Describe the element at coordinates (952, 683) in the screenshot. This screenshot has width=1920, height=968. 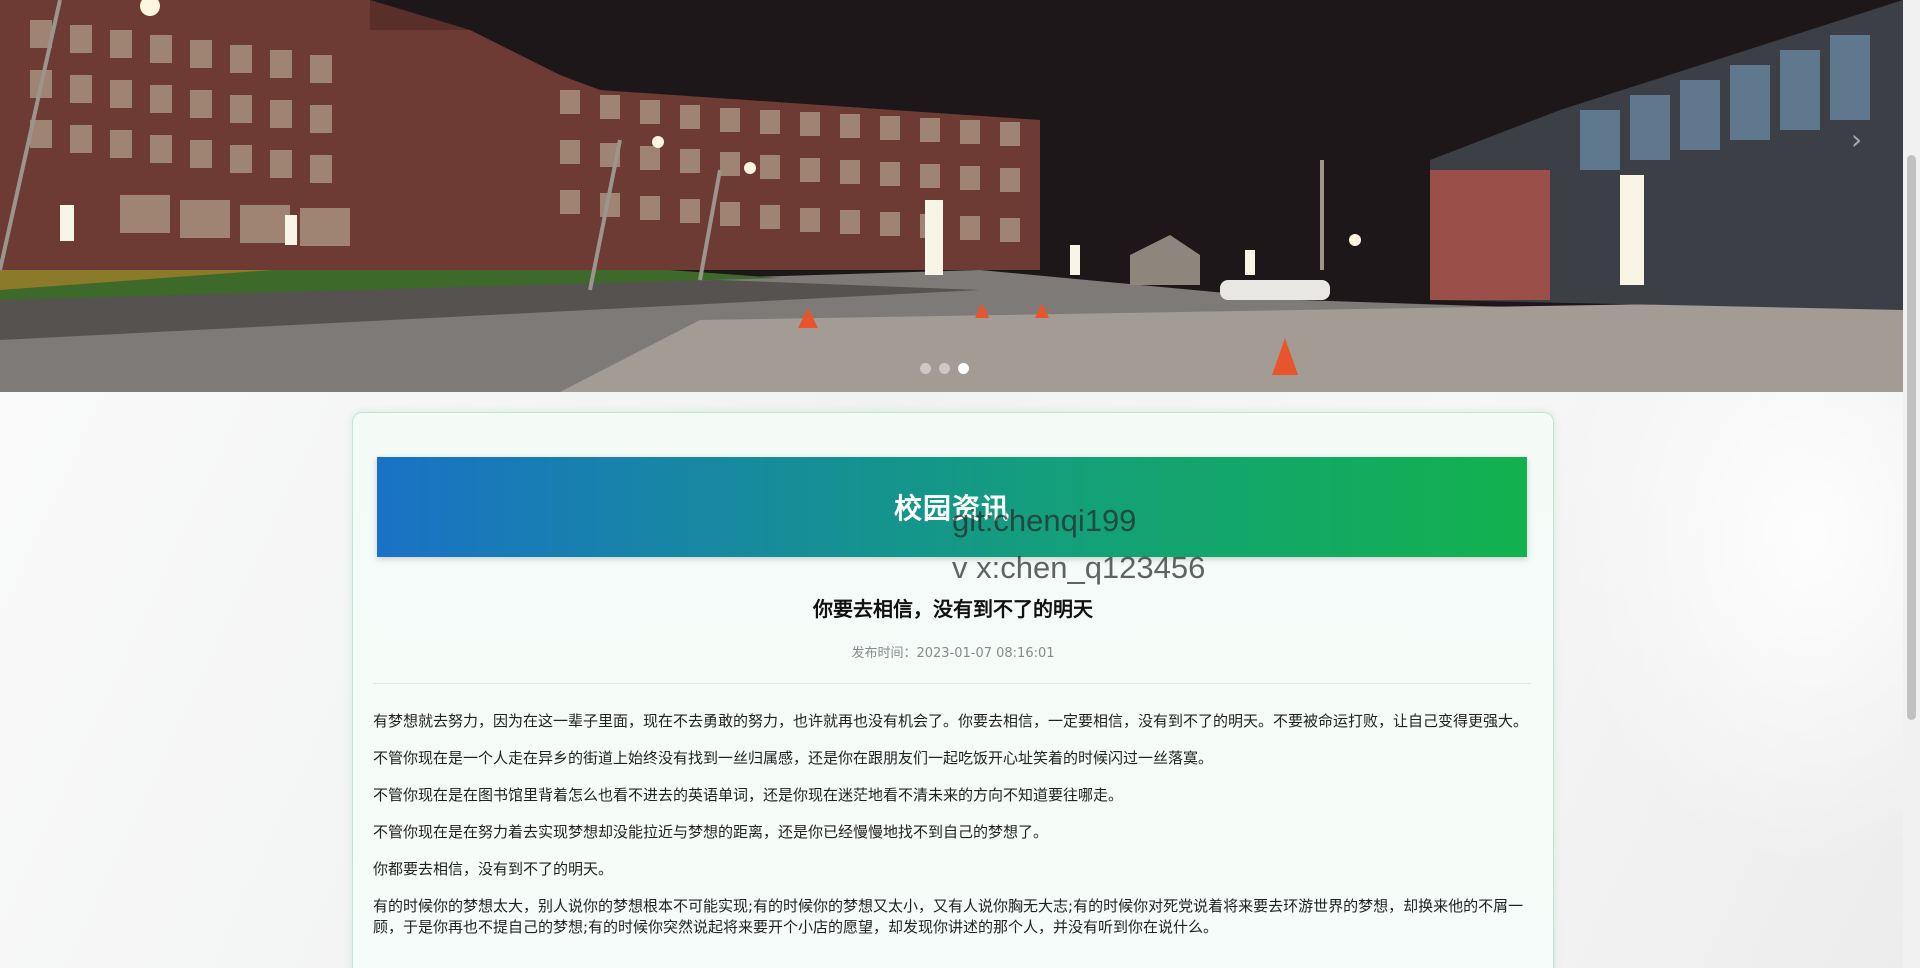
I see `divider` at that location.